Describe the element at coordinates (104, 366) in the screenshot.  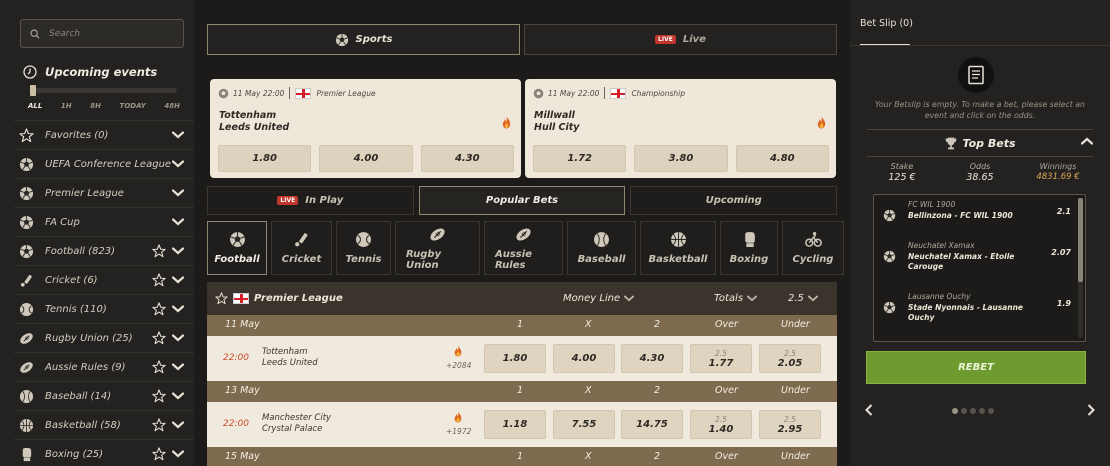
I see `sidebar-item-aussie-rules: Aussie Rules (9)` at that location.